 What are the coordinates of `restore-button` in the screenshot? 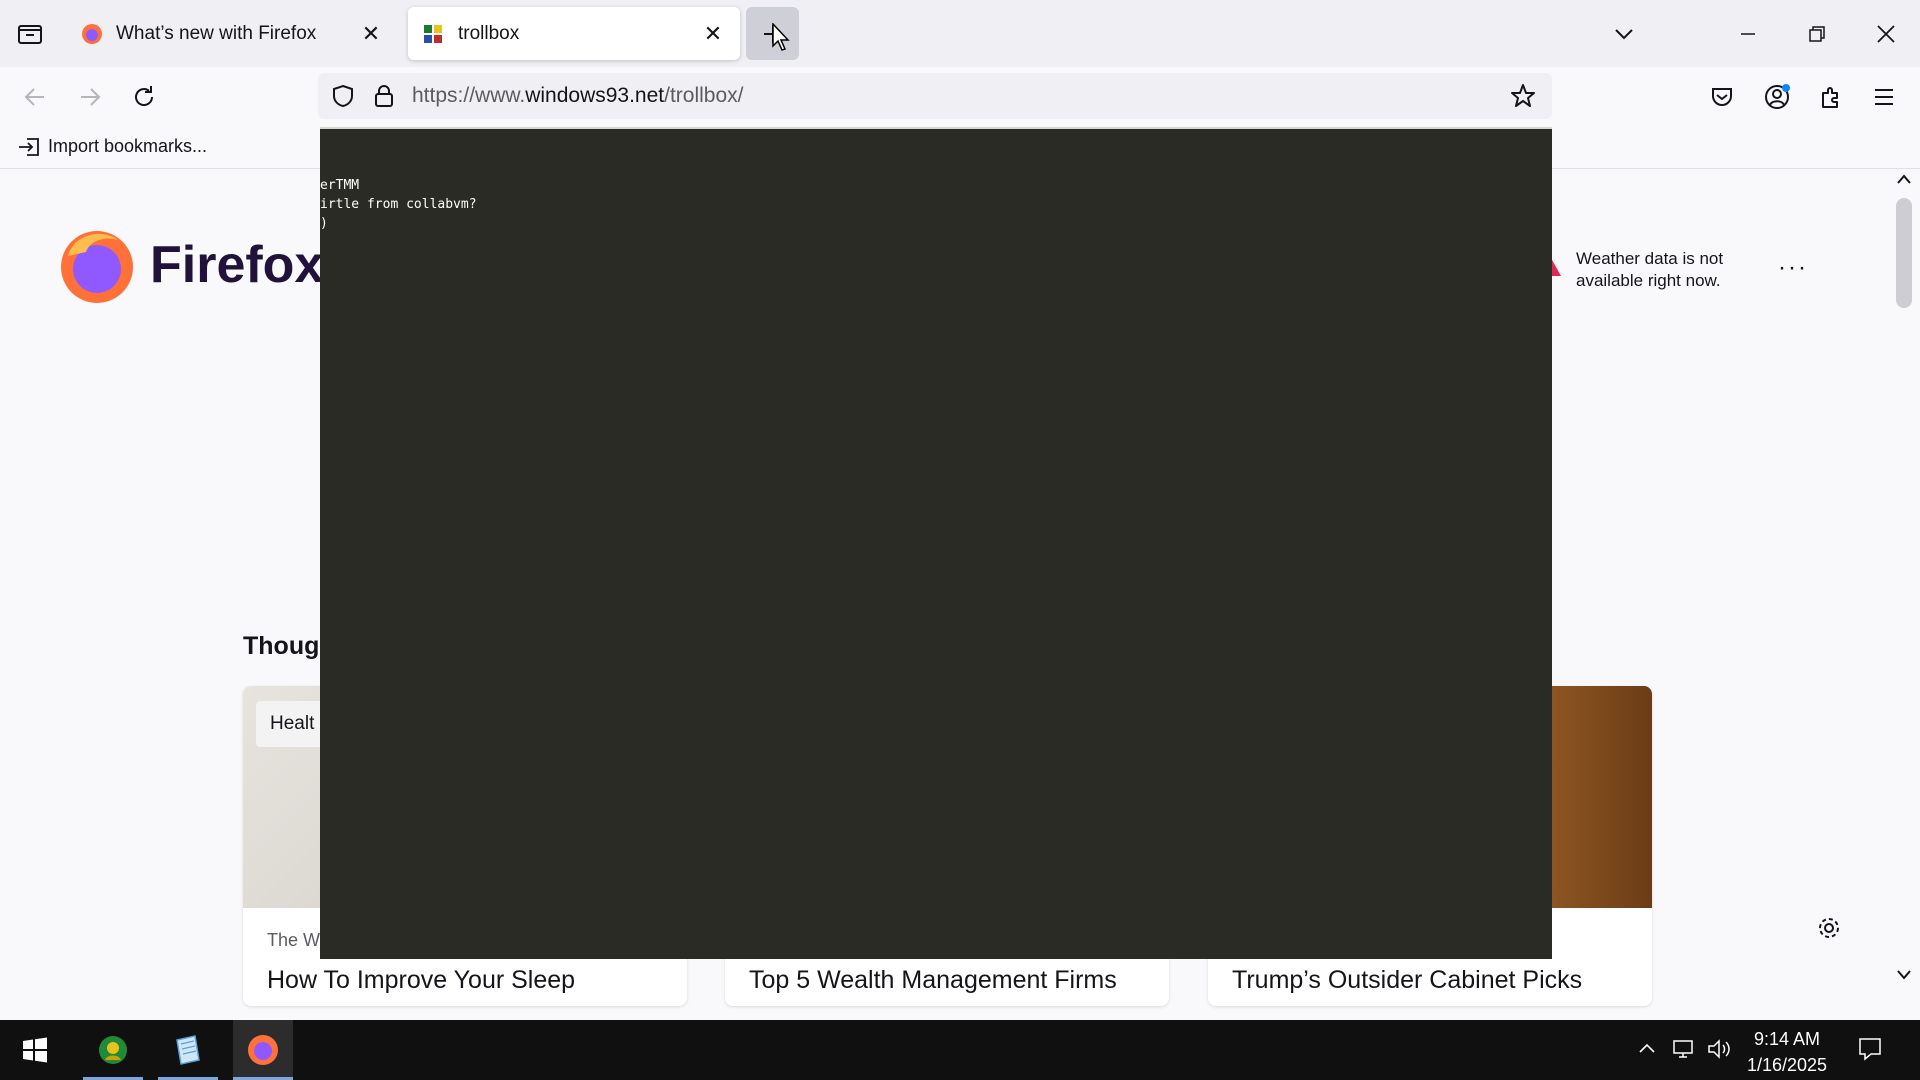 It's located at (1817, 34).